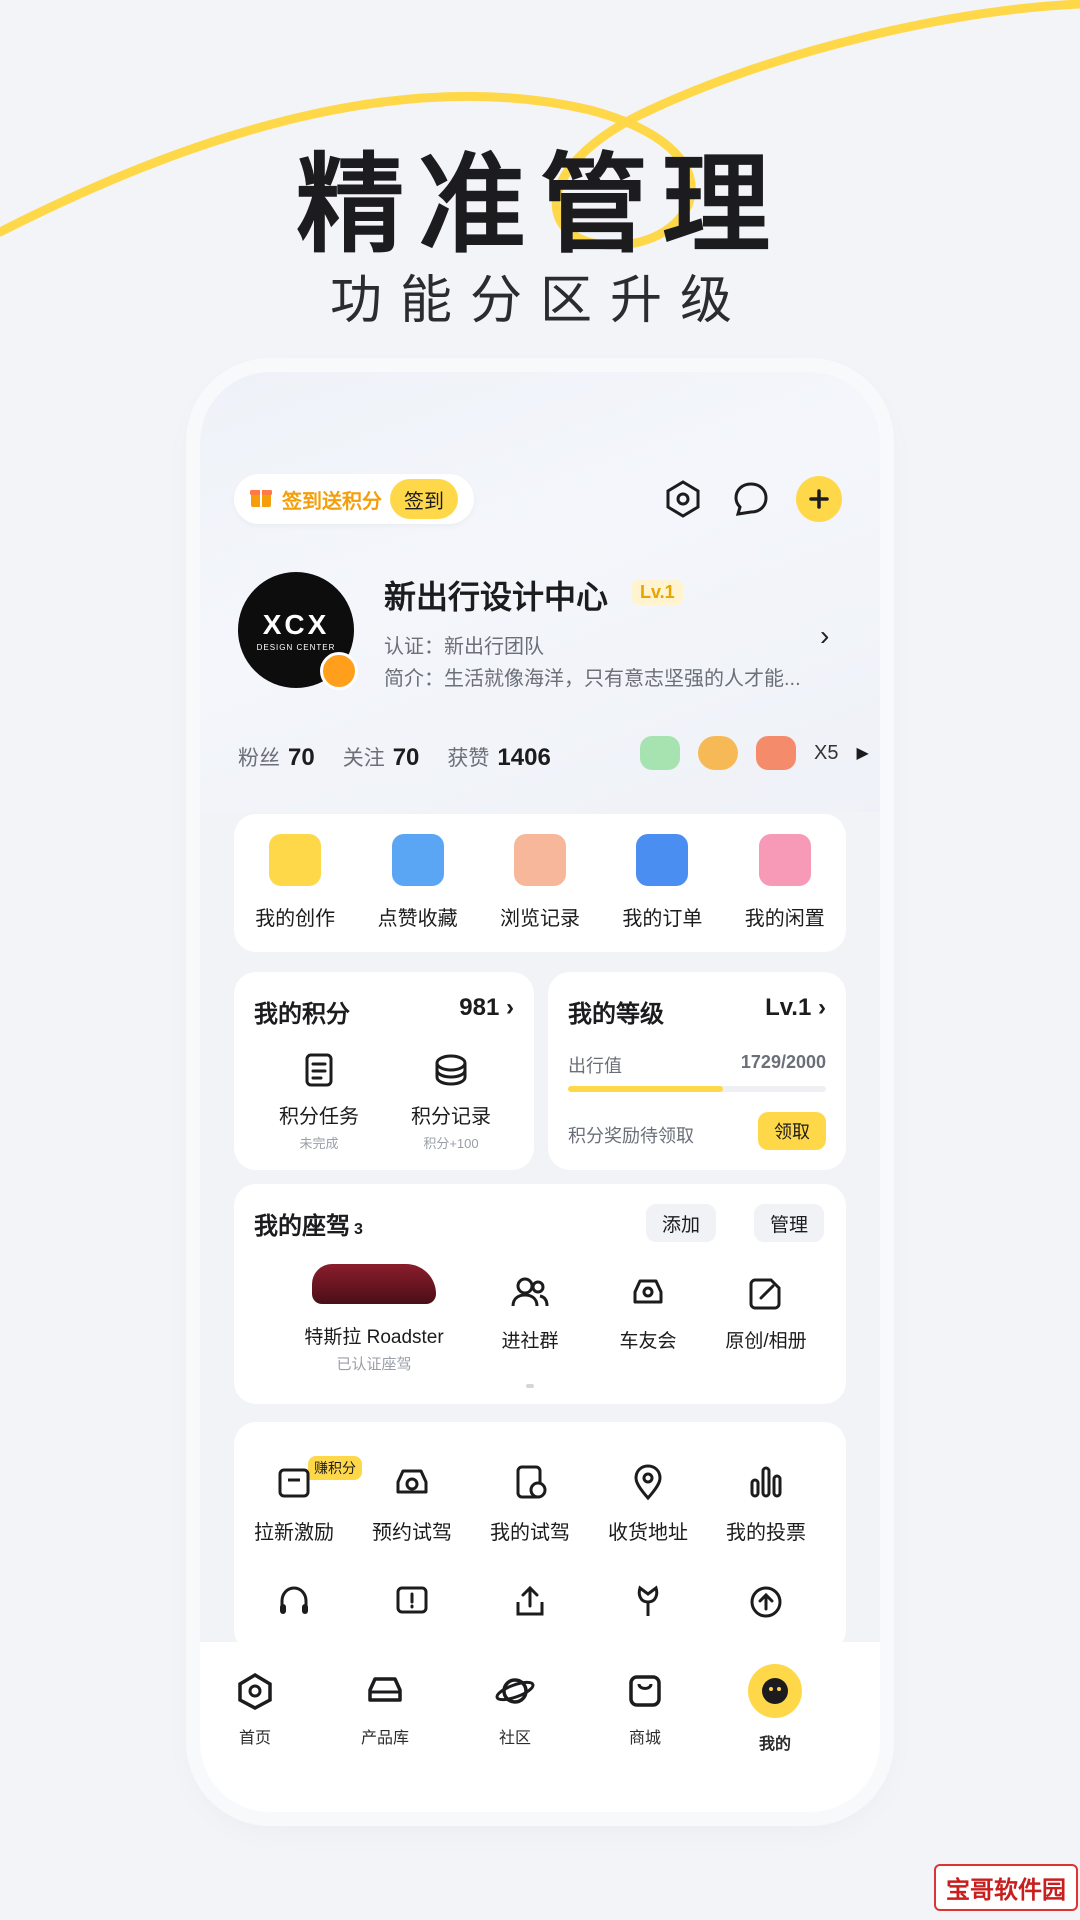 The image size is (1080, 1920). I want to click on car-club: 车友会, so click(648, 1312).